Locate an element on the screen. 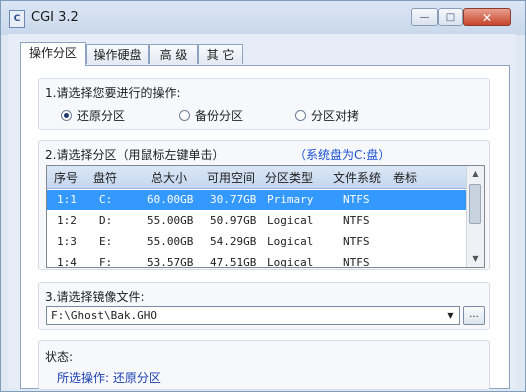 Image resolution: width=526 pixels, height=392 pixels. tab-disk: 操作硬盘 is located at coordinates (117, 54).